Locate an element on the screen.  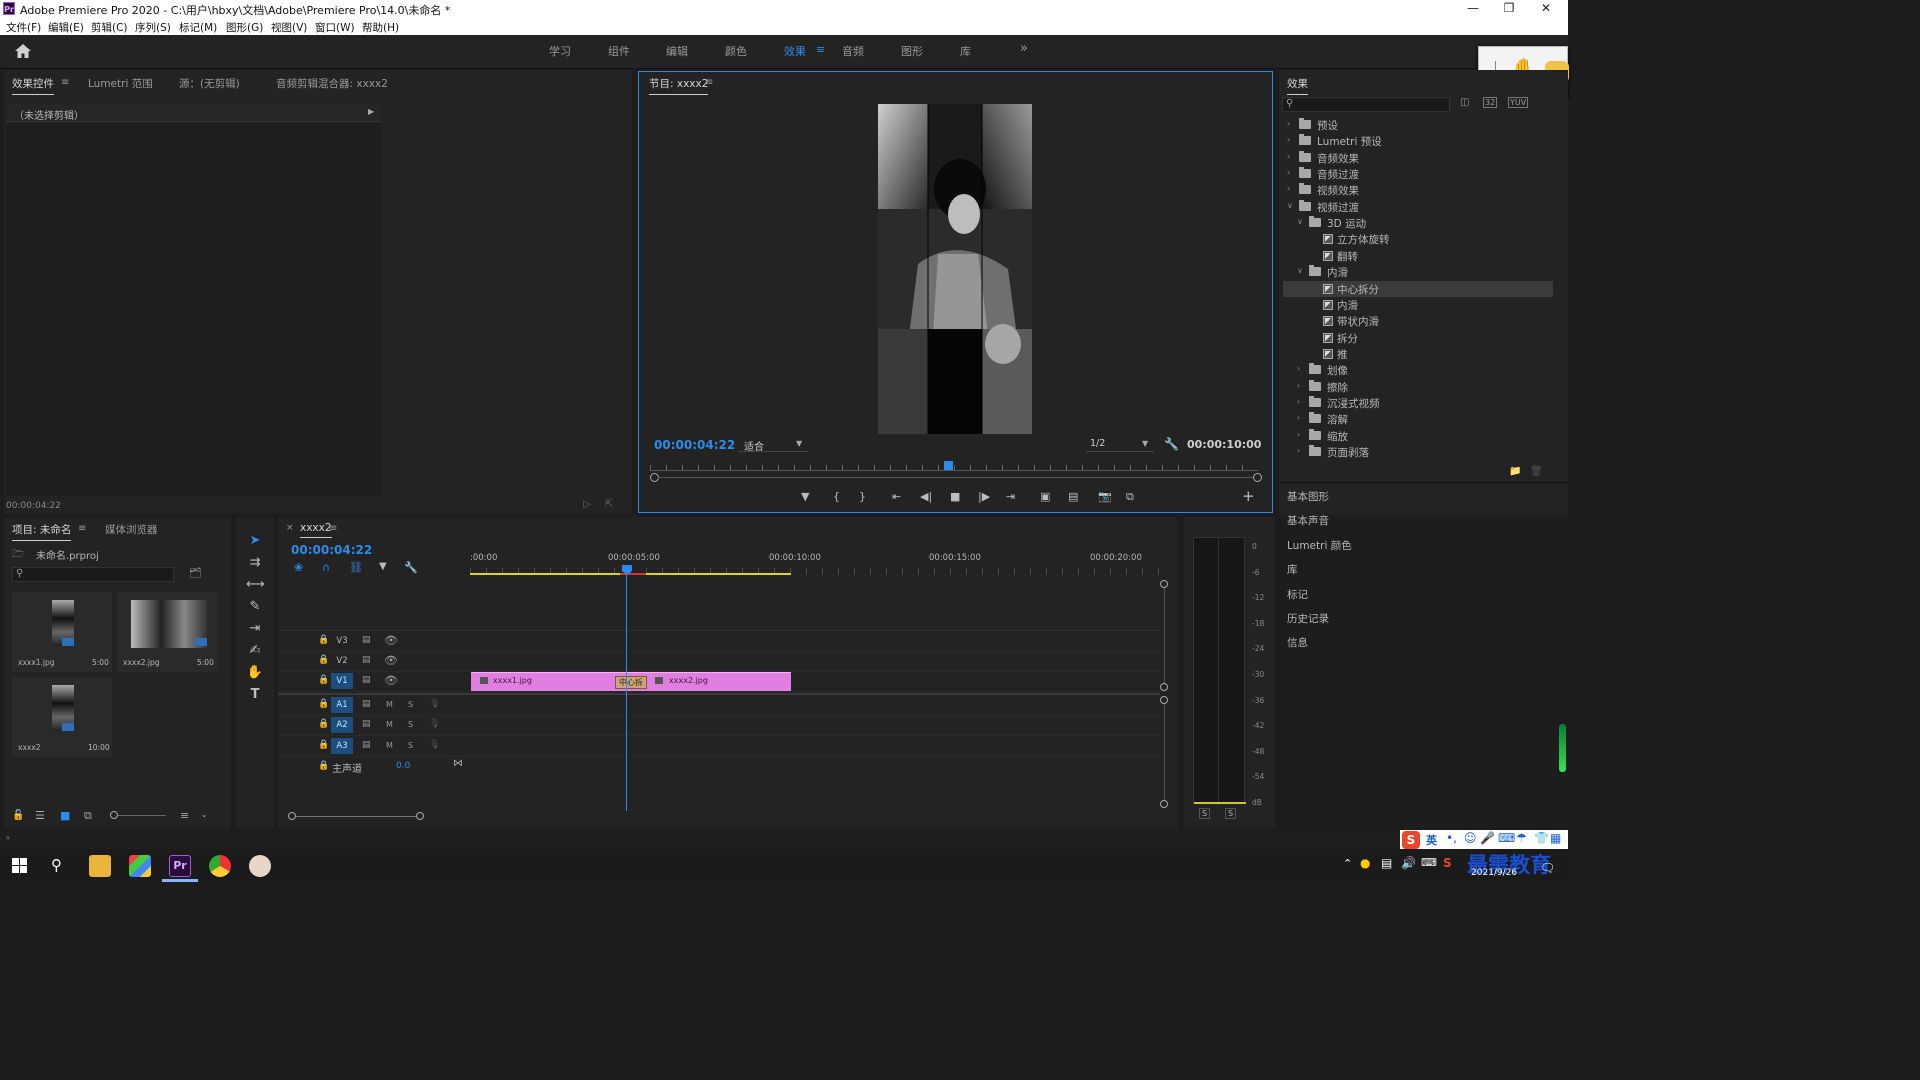
zoom-slider-handle is located at coordinates (114, 815).